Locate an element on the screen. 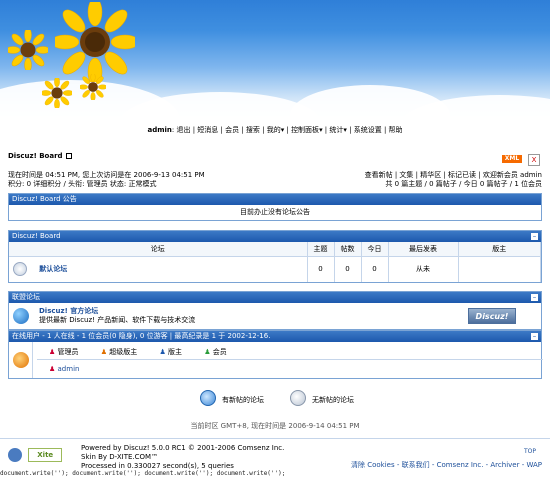 This screenshot has height=480, width=550. forum-title-text: Discuz! Board is located at coordinates (35, 156).